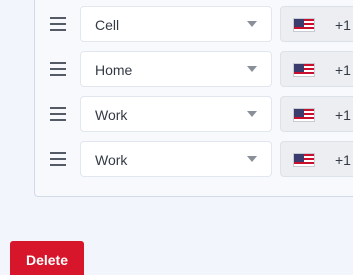  I want to click on phone-type-label: Cell, so click(107, 25).